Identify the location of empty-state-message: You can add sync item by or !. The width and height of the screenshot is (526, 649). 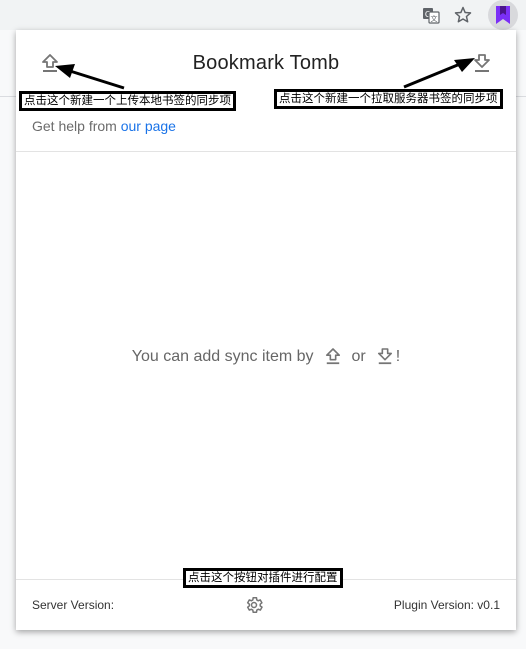
(266, 357).